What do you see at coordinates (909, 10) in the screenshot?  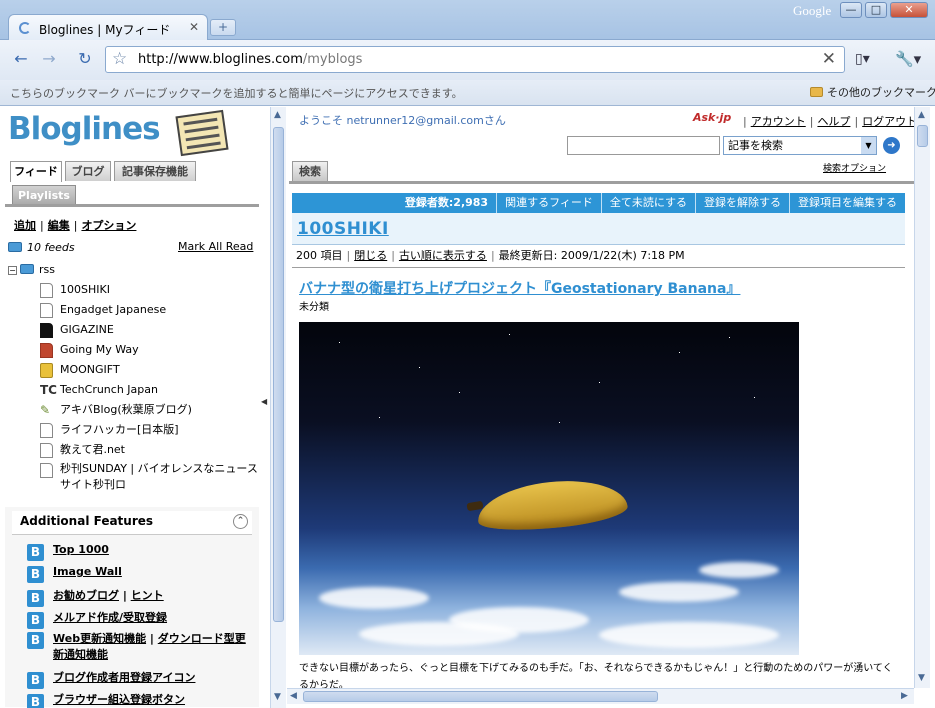 I see `window-close-button: ✕` at bounding box center [909, 10].